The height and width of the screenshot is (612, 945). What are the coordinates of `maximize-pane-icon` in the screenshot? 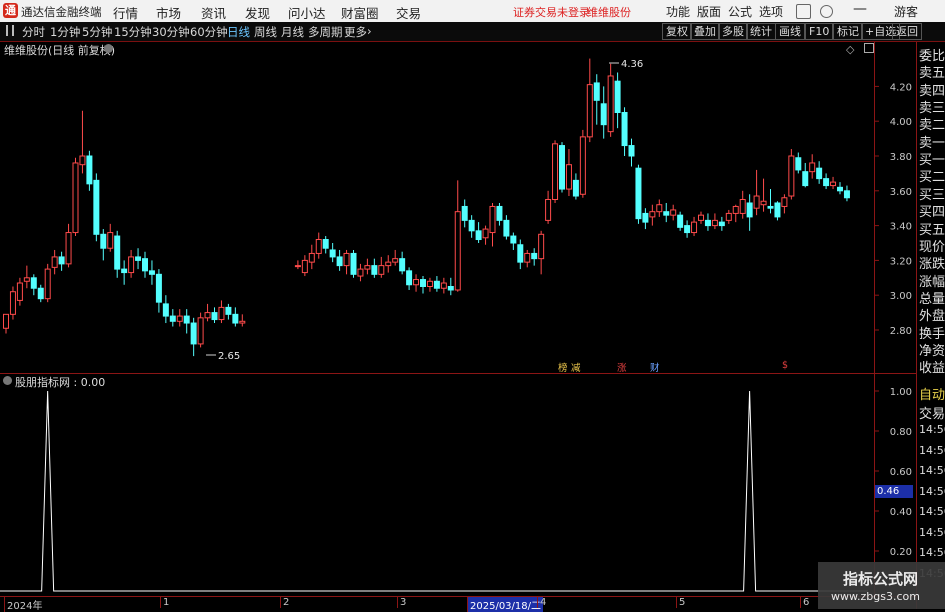 It's located at (869, 48).